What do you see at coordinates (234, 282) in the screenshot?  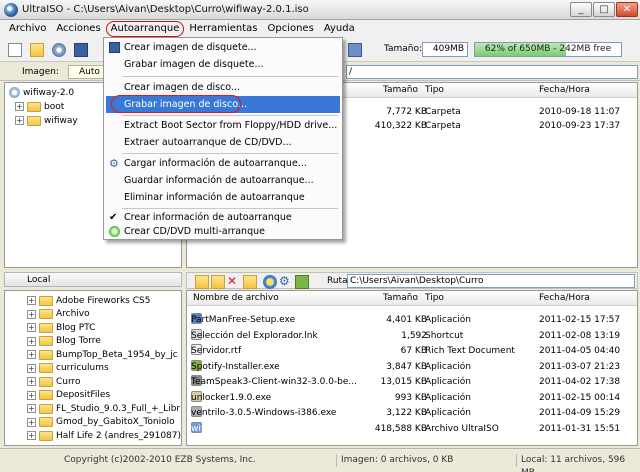 I see `delete-icon: ✕` at bounding box center [234, 282].